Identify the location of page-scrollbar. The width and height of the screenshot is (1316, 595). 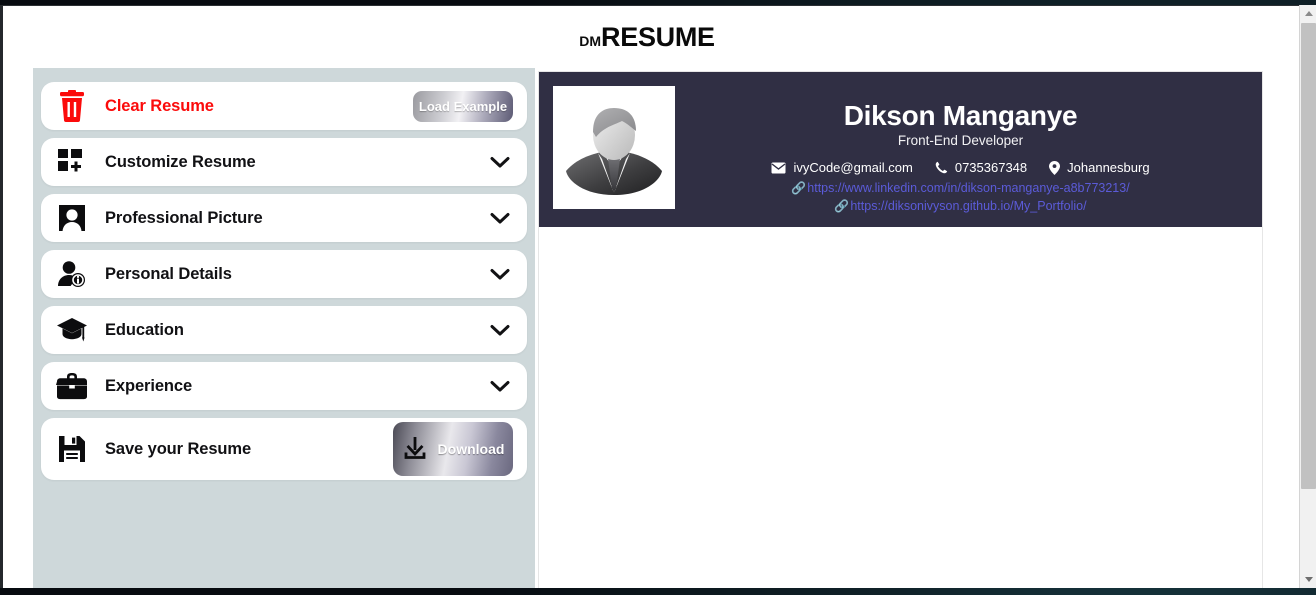
(1307, 296).